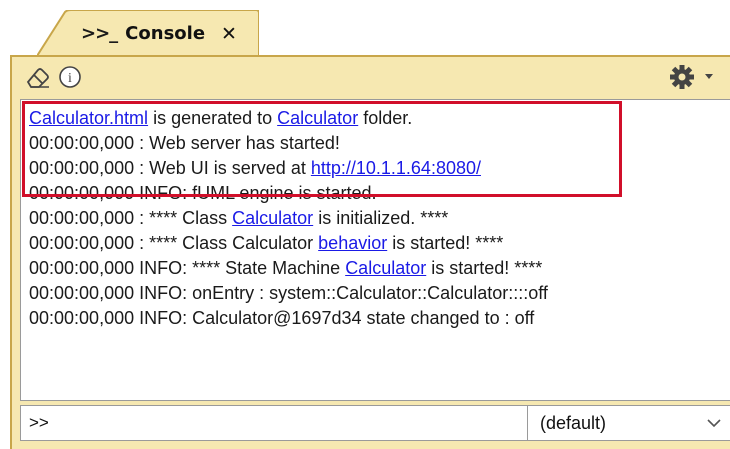  What do you see at coordinates (213, 118) in the screenshot?
I see `console-text: is generated to` at bounding box center [213, 118].